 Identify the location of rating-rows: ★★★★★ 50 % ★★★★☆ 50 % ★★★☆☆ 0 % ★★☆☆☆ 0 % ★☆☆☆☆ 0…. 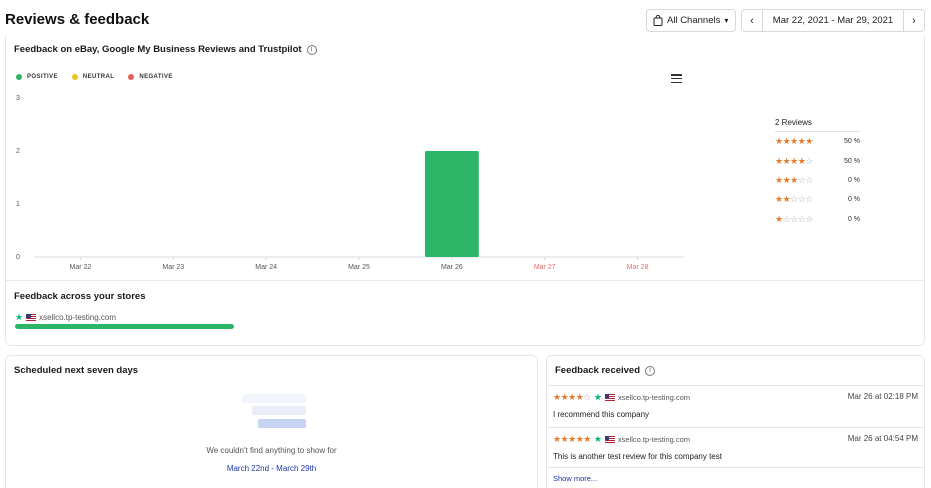
(817, 180).